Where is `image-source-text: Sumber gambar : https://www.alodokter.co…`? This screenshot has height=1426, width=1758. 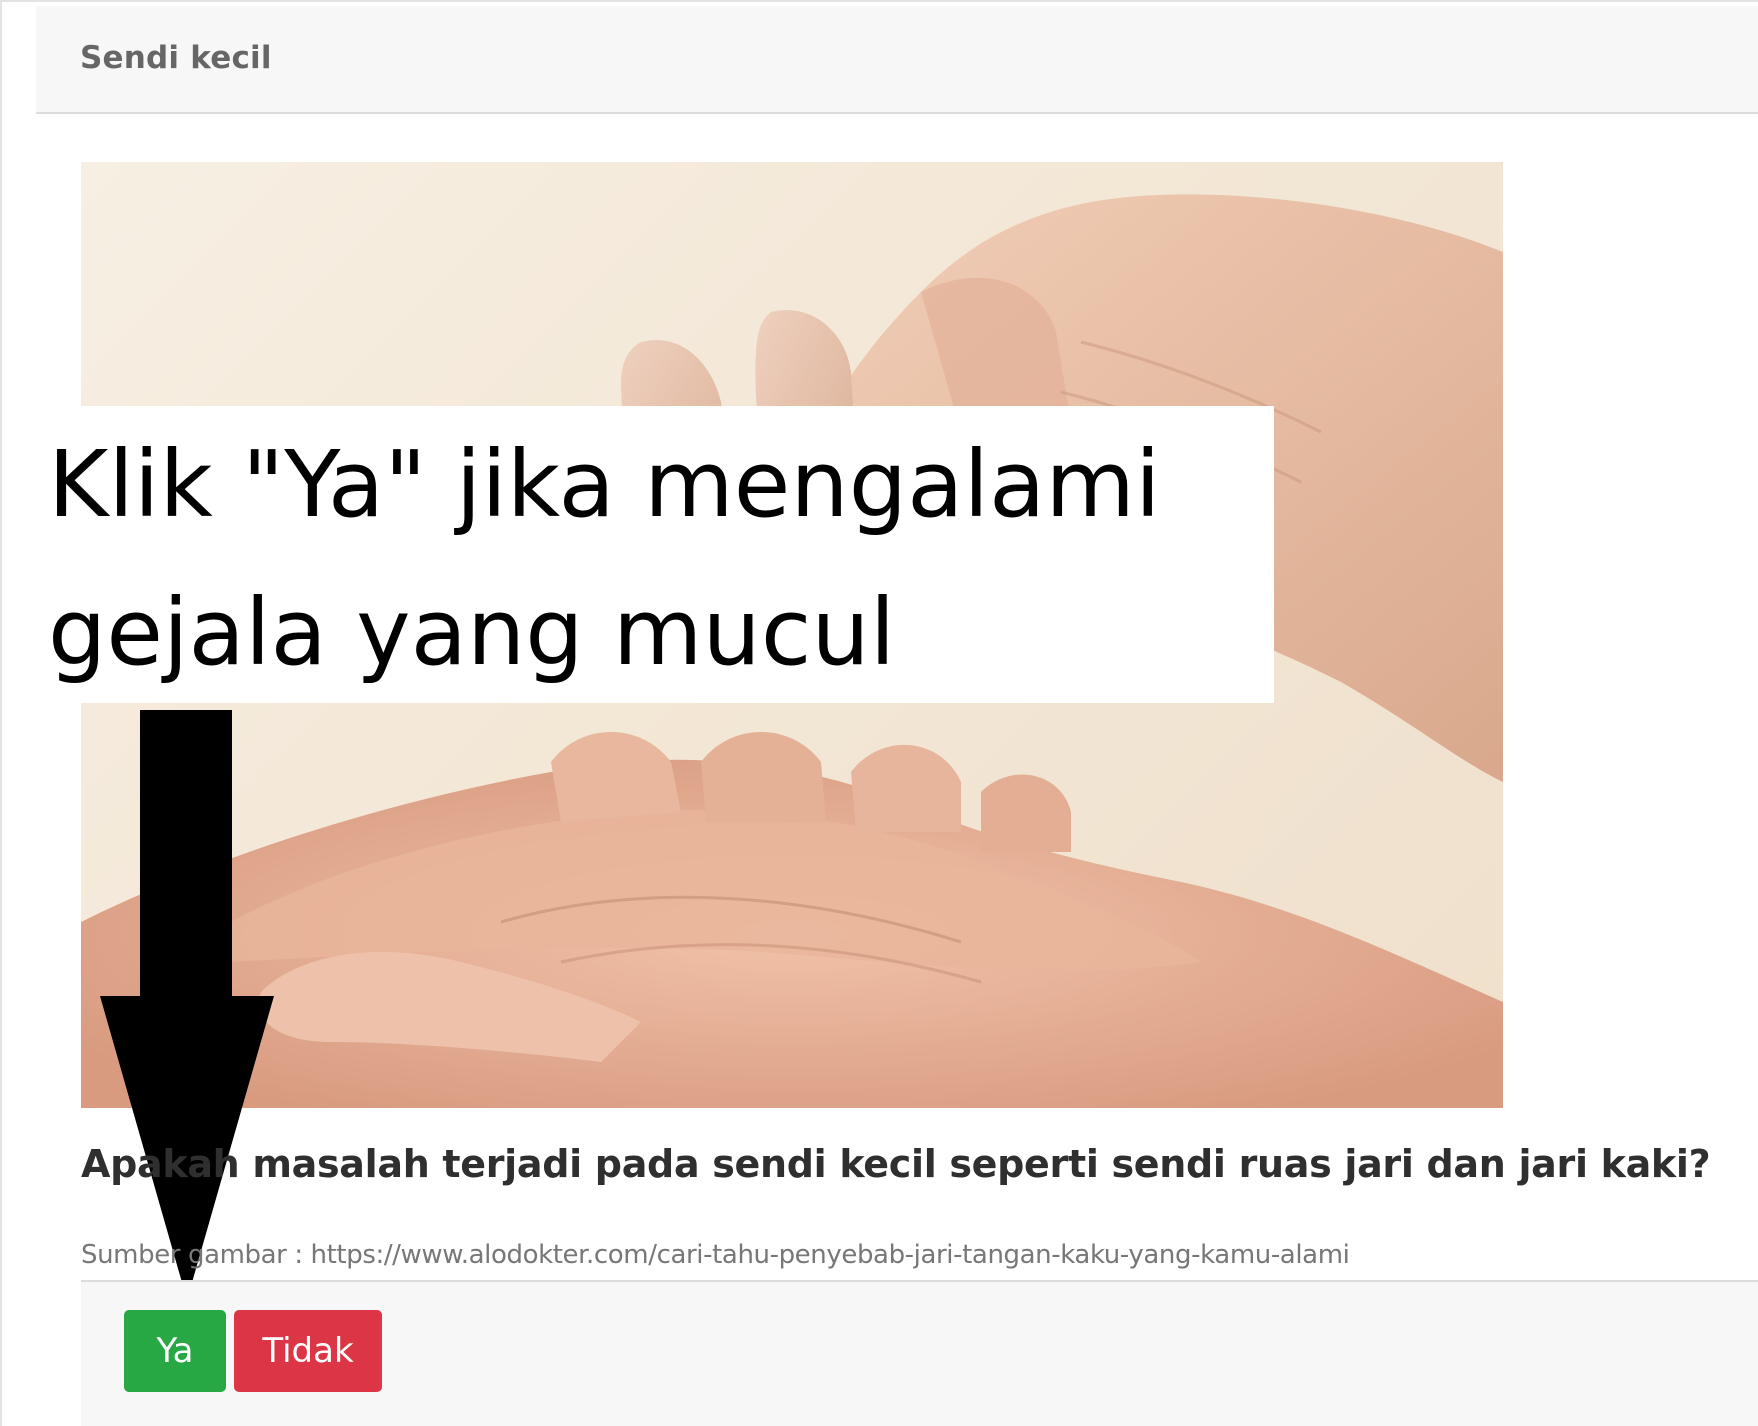 image-source-text: Sumber gambar : https://www.alodokter.co… is located at coordinates (715, 1255).